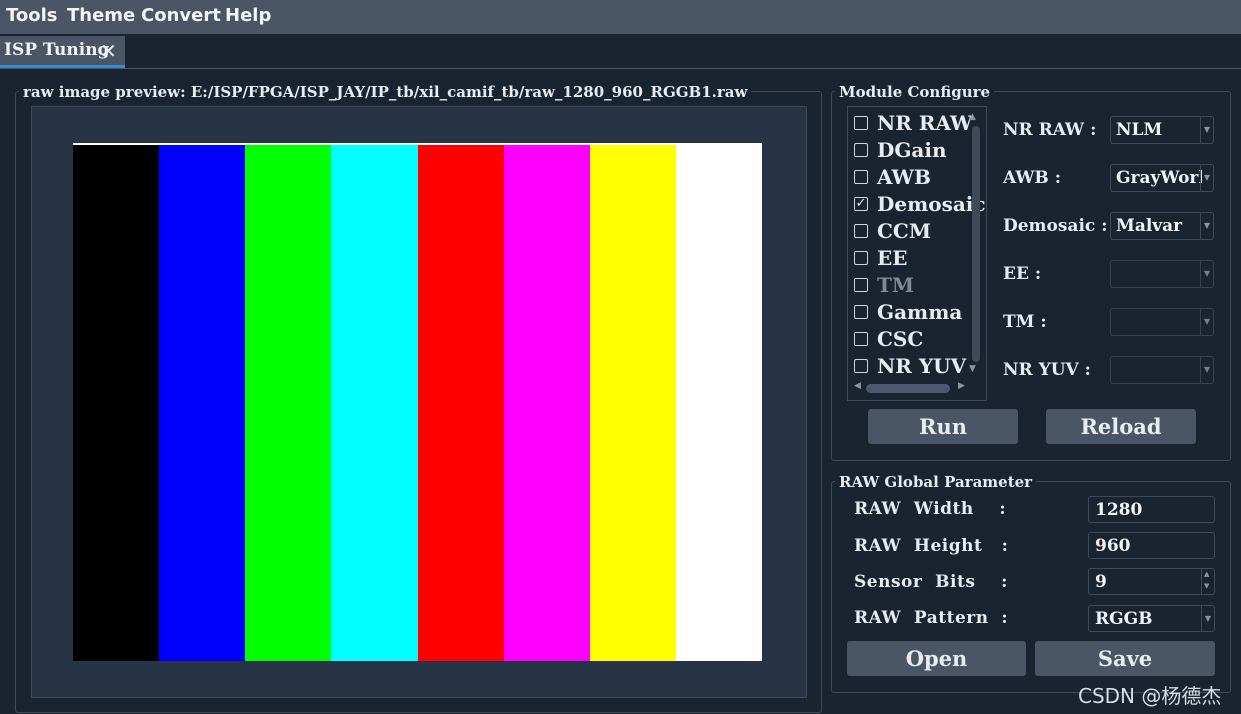  I want to click on config-label-awb: AWB :, so click(1032, 178).